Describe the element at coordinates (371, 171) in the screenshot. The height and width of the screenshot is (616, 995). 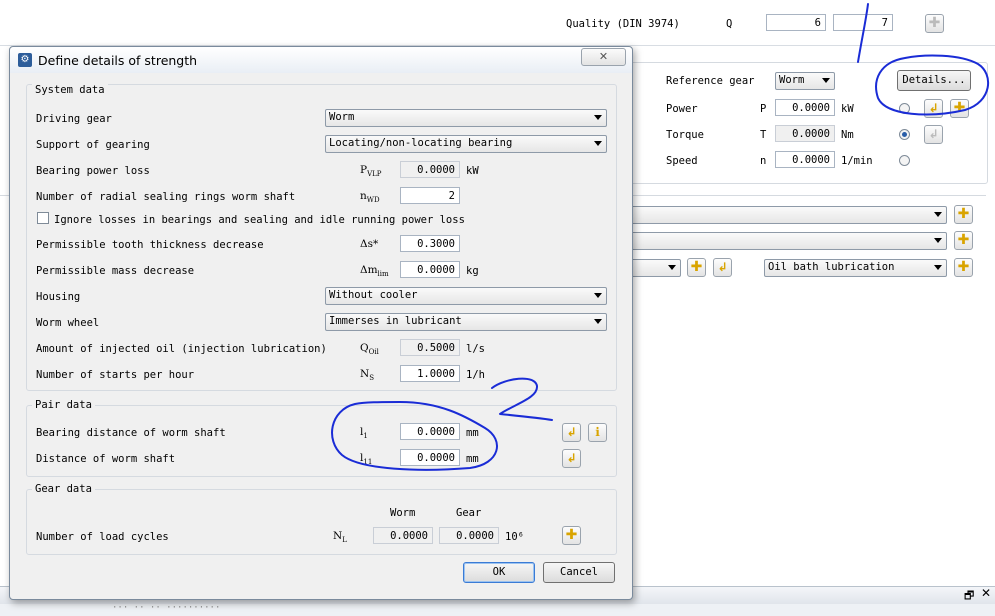
I see `bearing-loss-symbol: PVLP` at that location.